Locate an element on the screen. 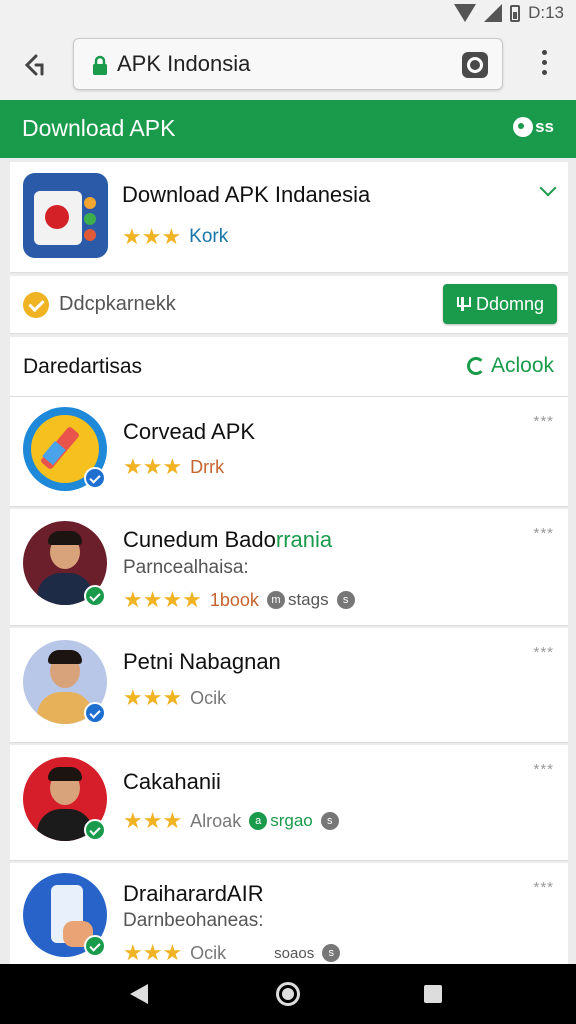 This screenshot has width=576, height=1024. tag-chip: a srgao is located at coordinates (281, 821).